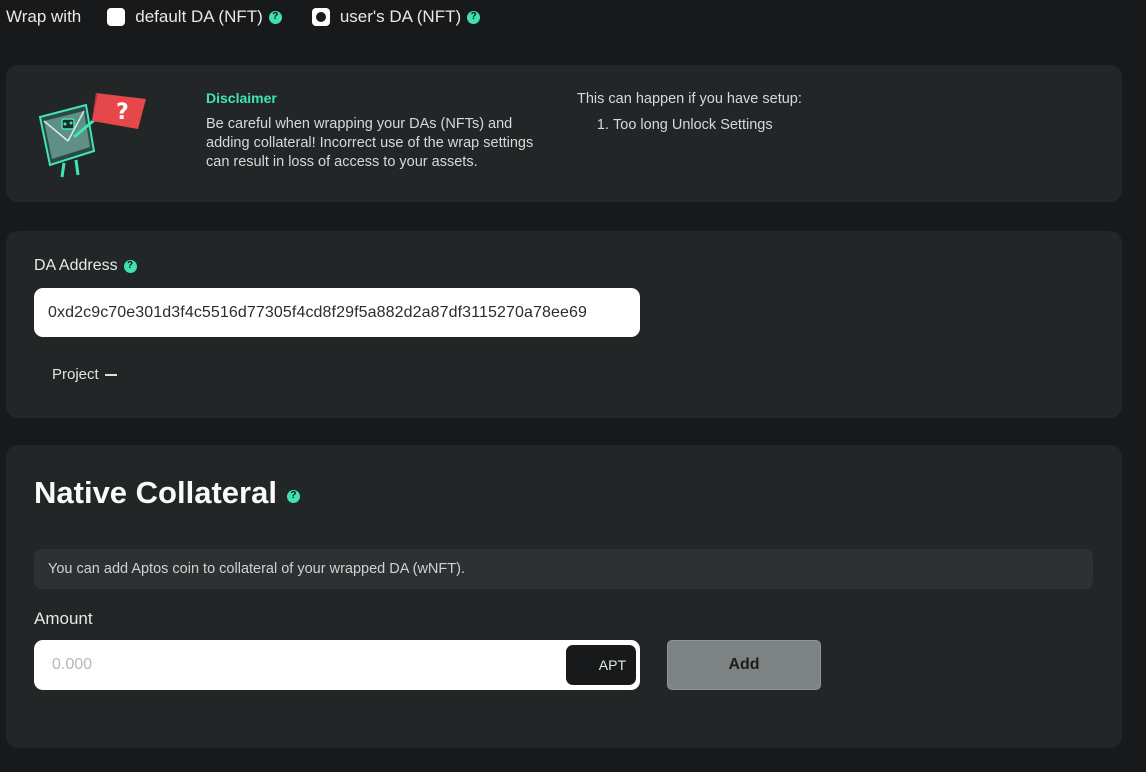 The width and height of the screenshot is (1146, 772). Describe the element at coordinates (337, 665) in the screenshot. I see `amount-input: 0.000 APT` at that location.